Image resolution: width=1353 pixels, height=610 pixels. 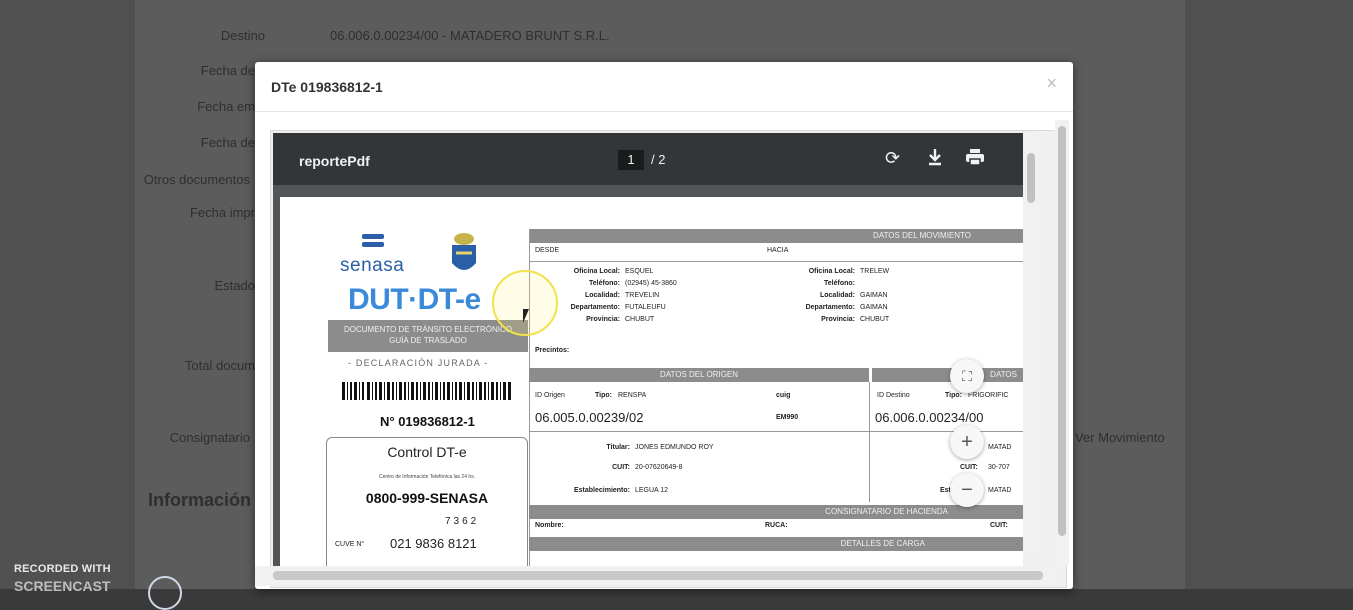 What do you see at coordinates (1120, 437) in the screenshot?
I see `bg-ver-movimiento: Ver Movimiento` at bounding box center [1120, 437].